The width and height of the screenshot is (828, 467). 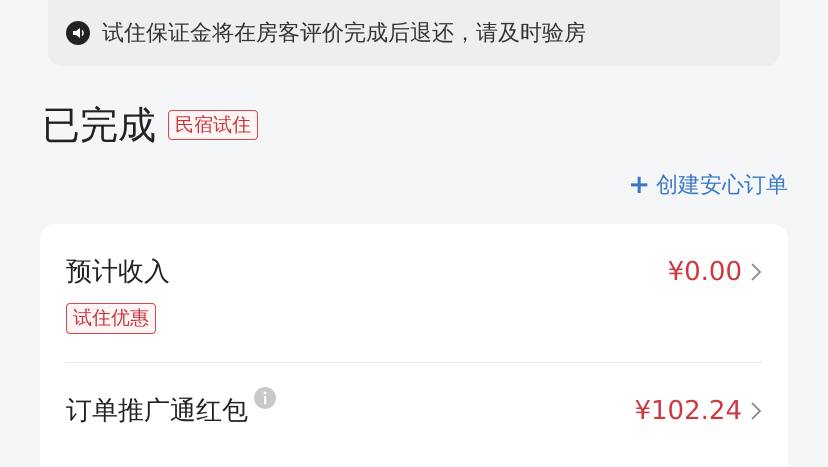 I want to click on row-label: 预计收入, so click(x=118, y=272).